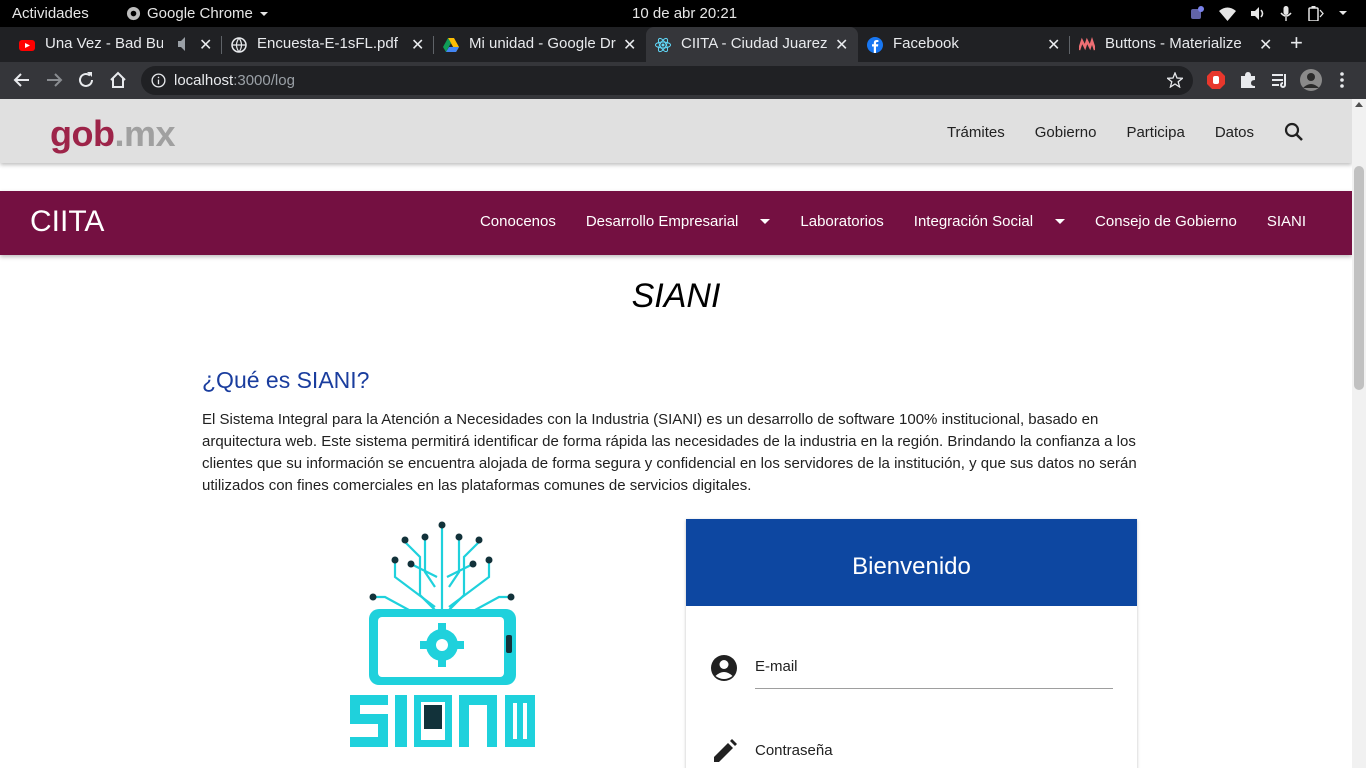 The height and width of the screenshot is (768, 1366). Describe the element at coordinates (1216, 80) in the screenshot. I see `adblock-extension-icon` at that location.